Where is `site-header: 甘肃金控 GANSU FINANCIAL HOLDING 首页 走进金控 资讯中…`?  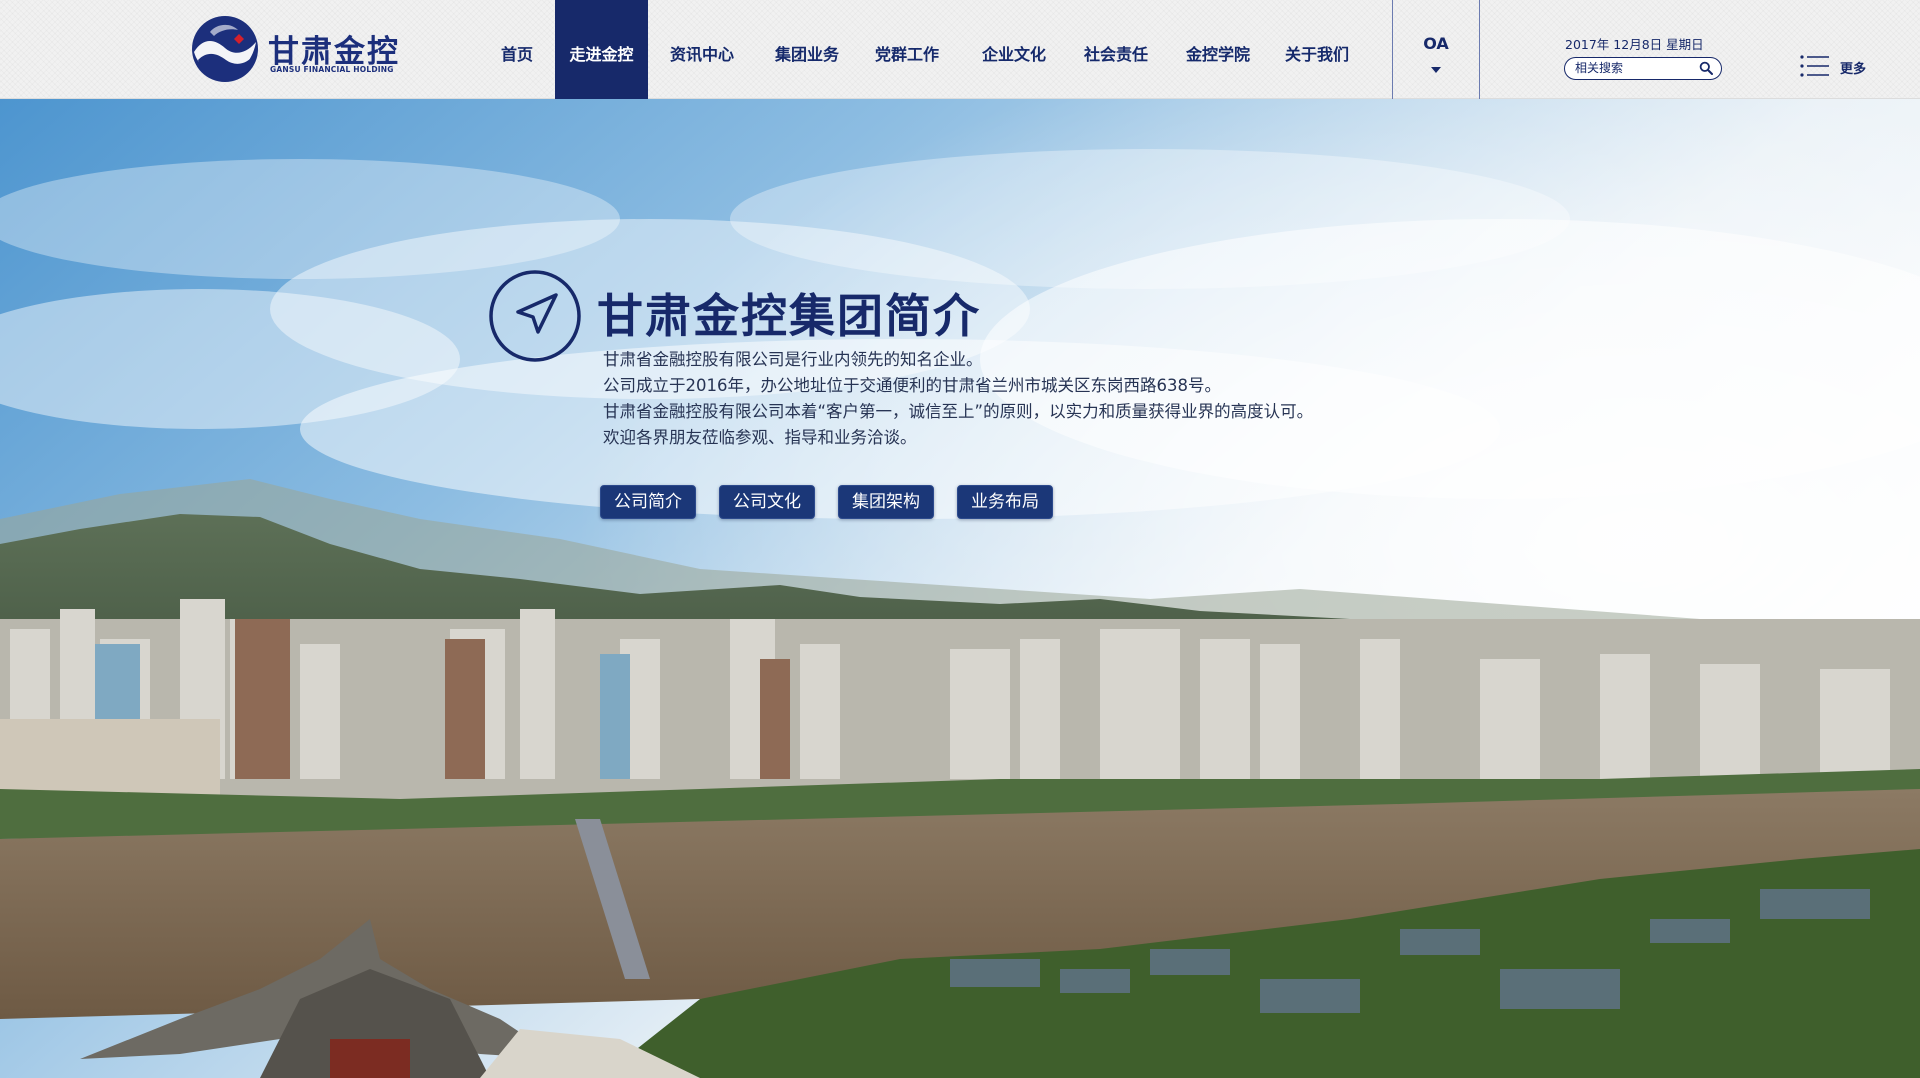
site-header: 甘肃金控 GANSU FINANCIAL HOLDING 首页 走进金控 资讯中… is located at coordinates (960, 49).